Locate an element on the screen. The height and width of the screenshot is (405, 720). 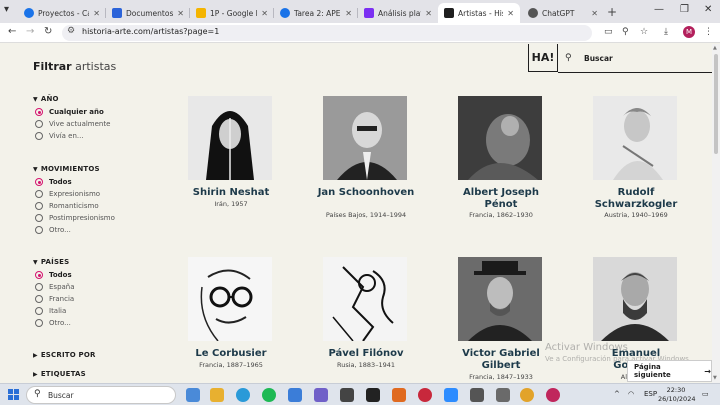
menu-dots-icon: ⋮ is located at coordinates (708, 32).